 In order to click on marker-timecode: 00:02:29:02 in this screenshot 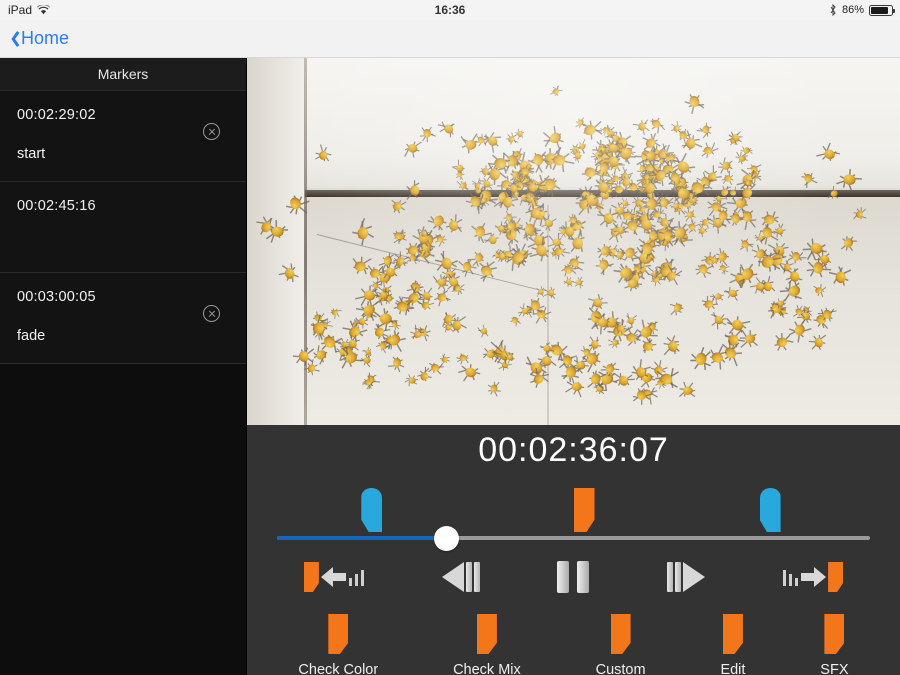, I will do `click(56, 115)`.